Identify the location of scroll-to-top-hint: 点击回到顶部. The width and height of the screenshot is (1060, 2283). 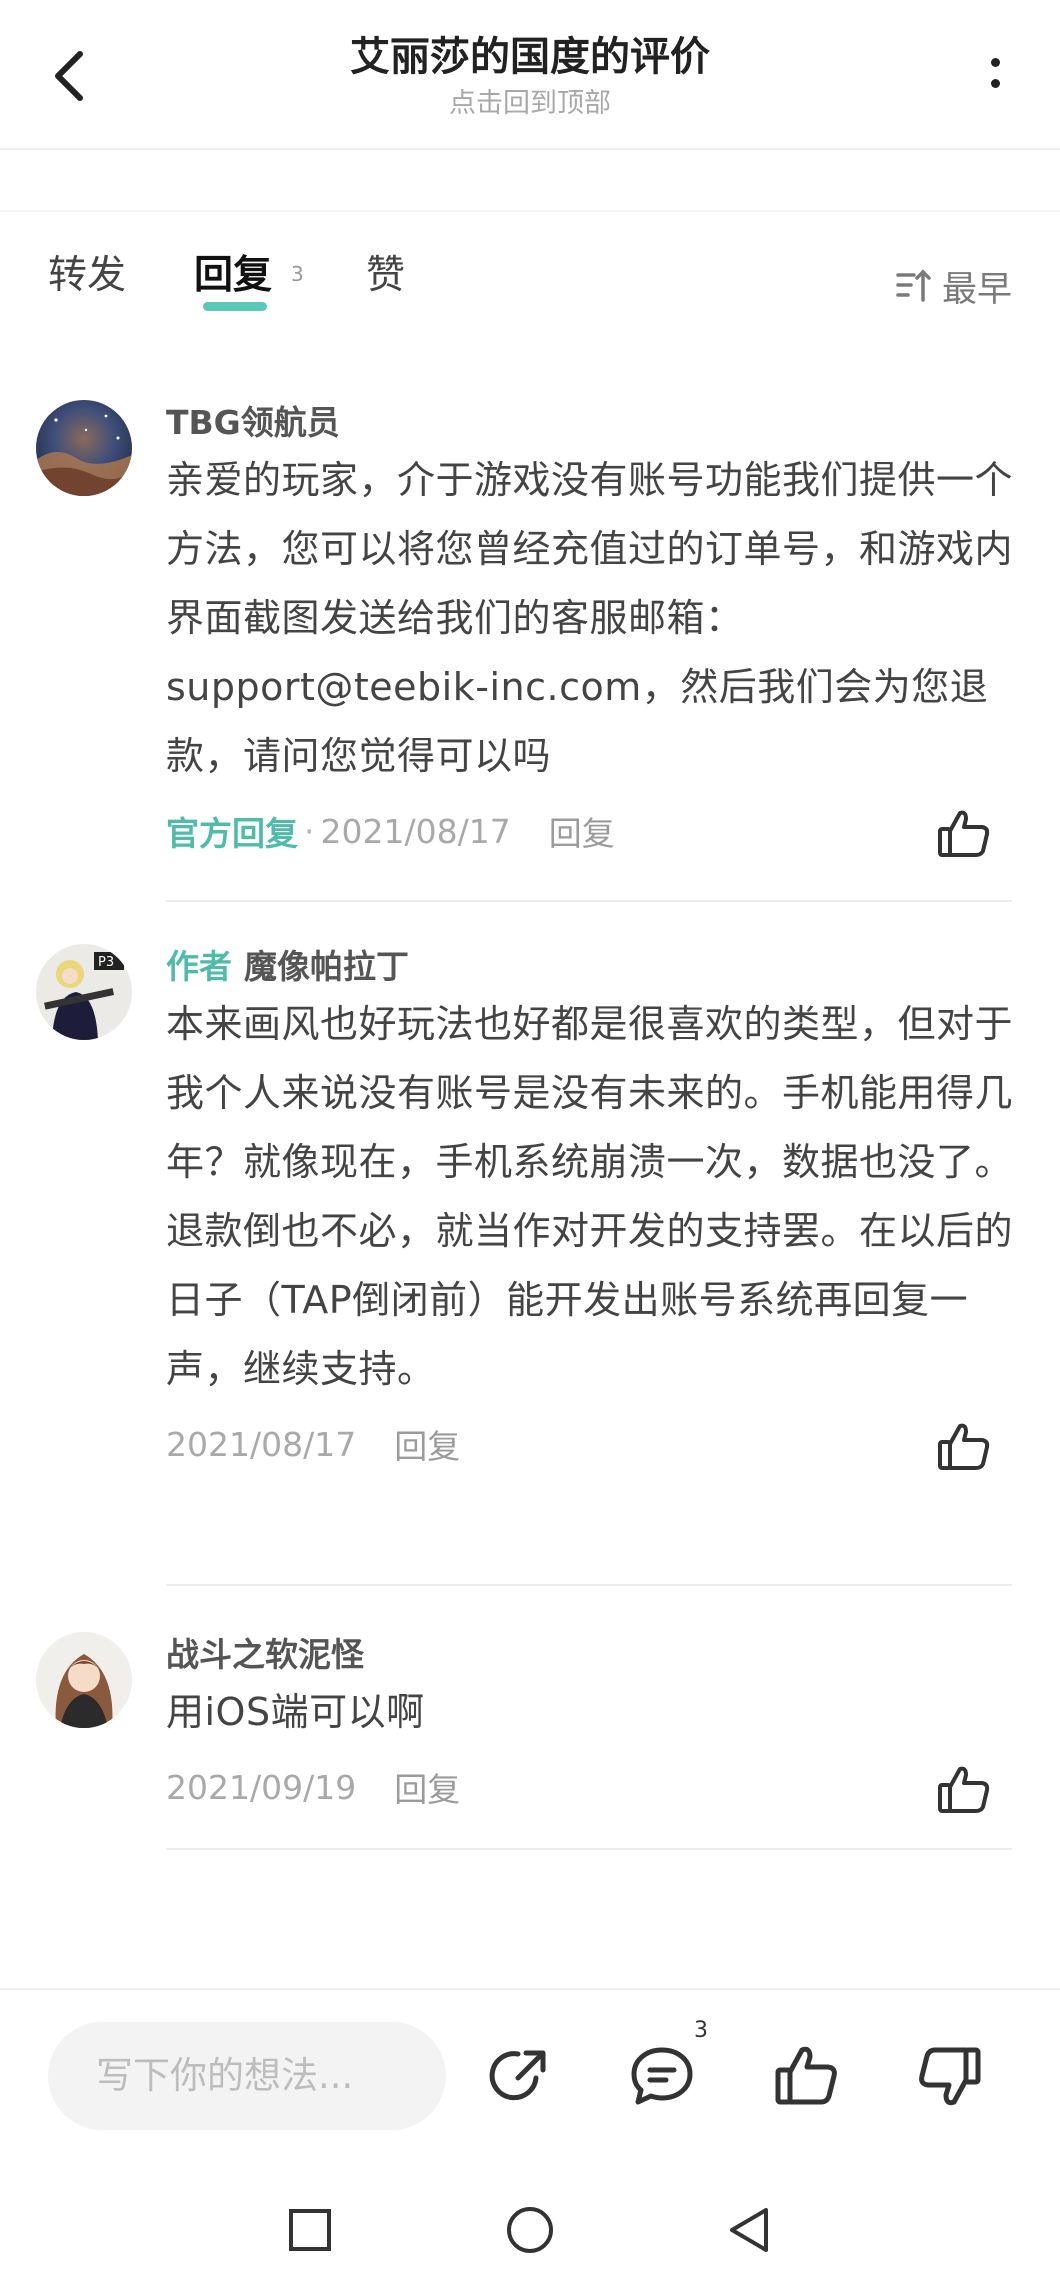
(530, 103).